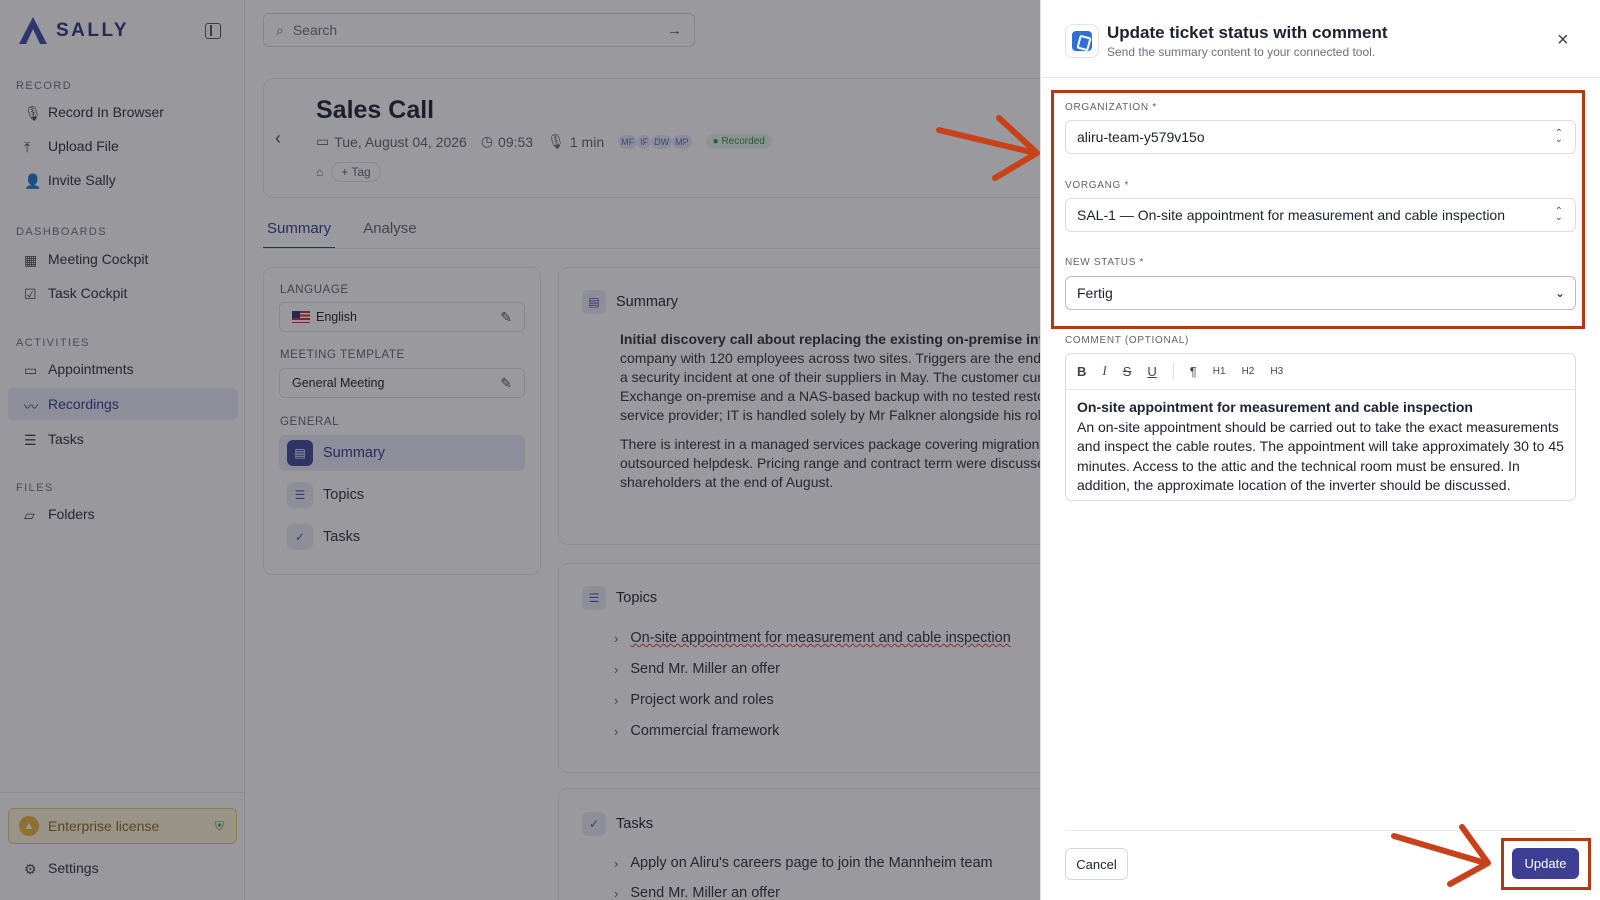  What do you see at coordinates (1247, 32) in the screenshot?
I see `drawer-title: Update ticket status with comment` at bounding box center [1247, 32].